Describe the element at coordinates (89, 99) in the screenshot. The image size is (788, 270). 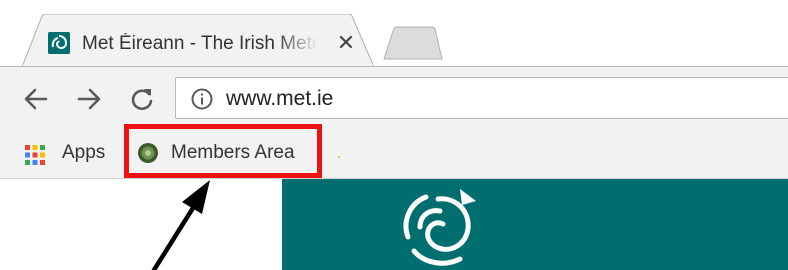
I see `forward-arrow-icon` at that location.